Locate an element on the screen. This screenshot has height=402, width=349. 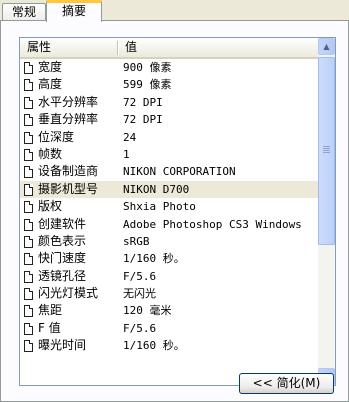
list-item: 快门速度 1/160 秒。 is located at coordinates (169, 258).